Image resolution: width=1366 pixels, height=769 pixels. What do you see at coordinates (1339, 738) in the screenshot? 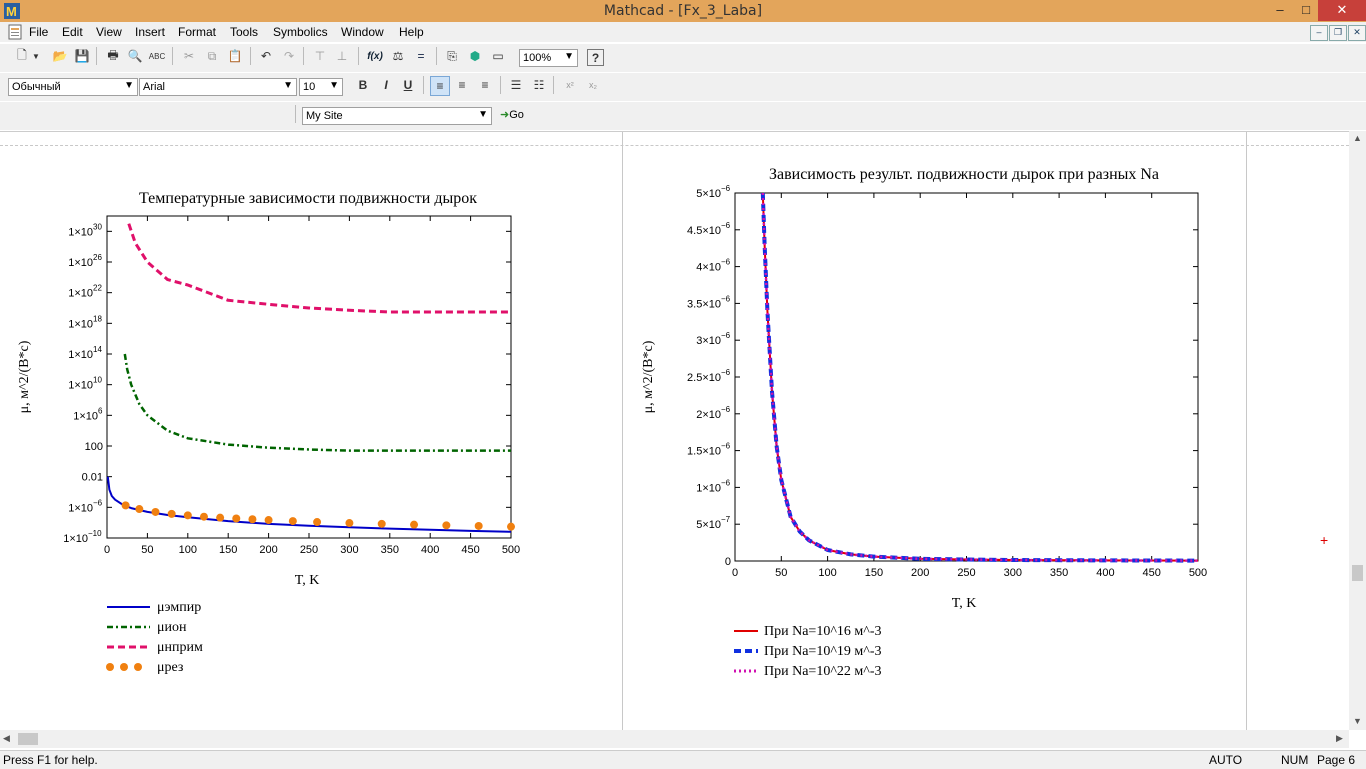
I see `scroll-right-icon: ▶` at bounding box center [1339, 738].